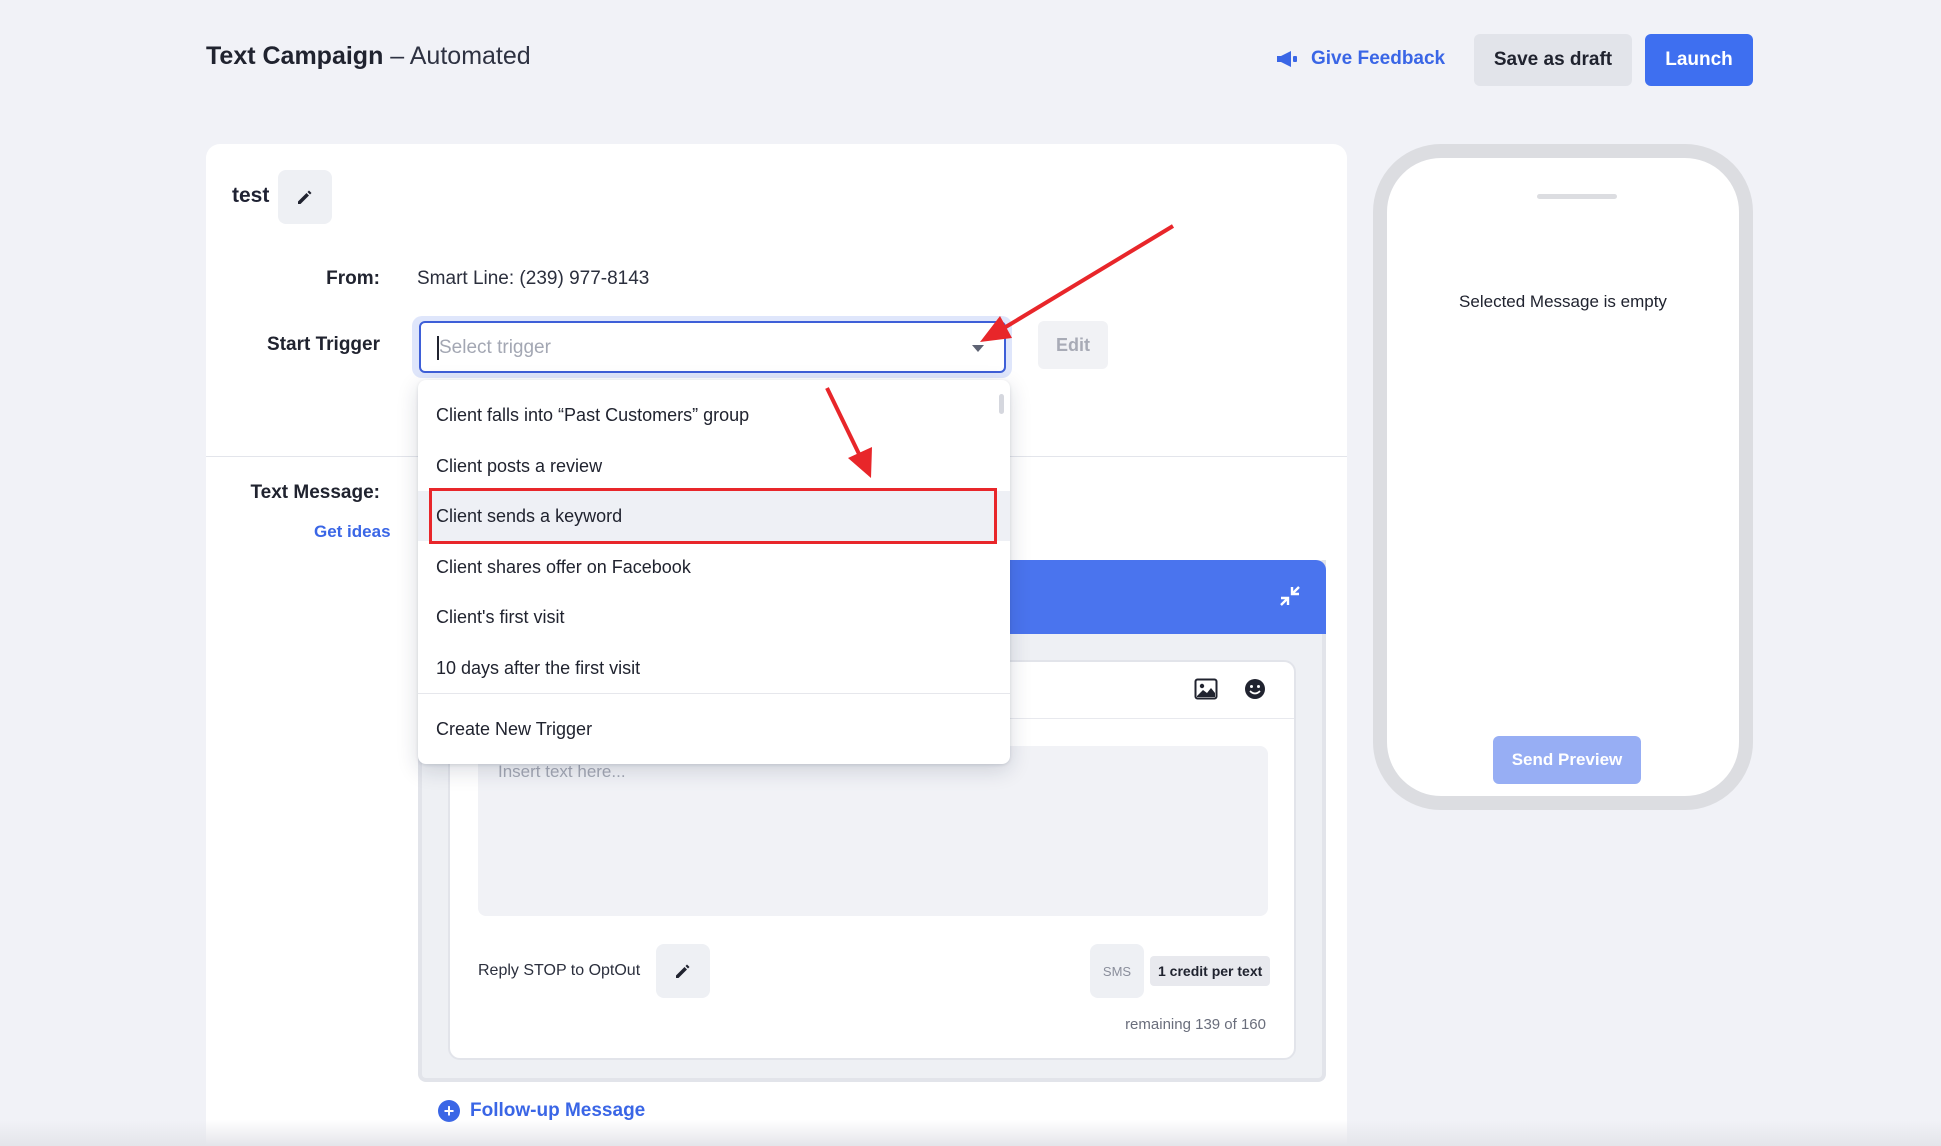 Image resolution: width=1941 pixels, height=1146 pixels. Describe the element at coordinates (251, 195) in the screenshot. I see `campaign-name: test` at that location.